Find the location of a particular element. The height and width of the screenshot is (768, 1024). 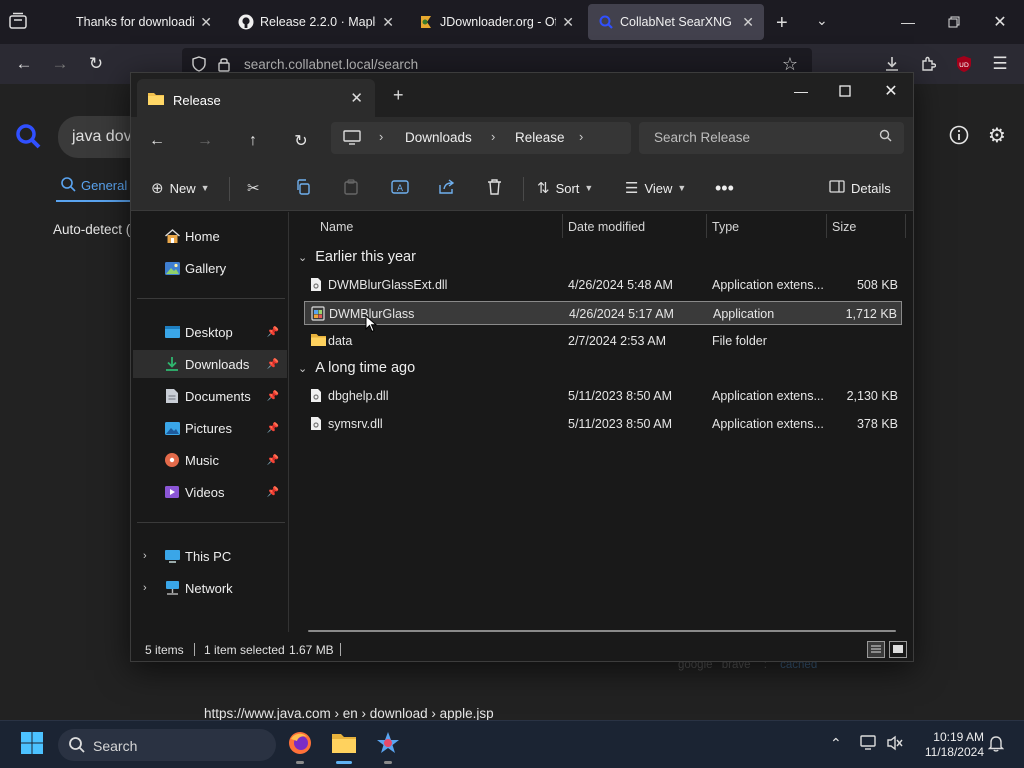

sort-button: ⇅ Sort ▼ is located at coordinates (565, 188).